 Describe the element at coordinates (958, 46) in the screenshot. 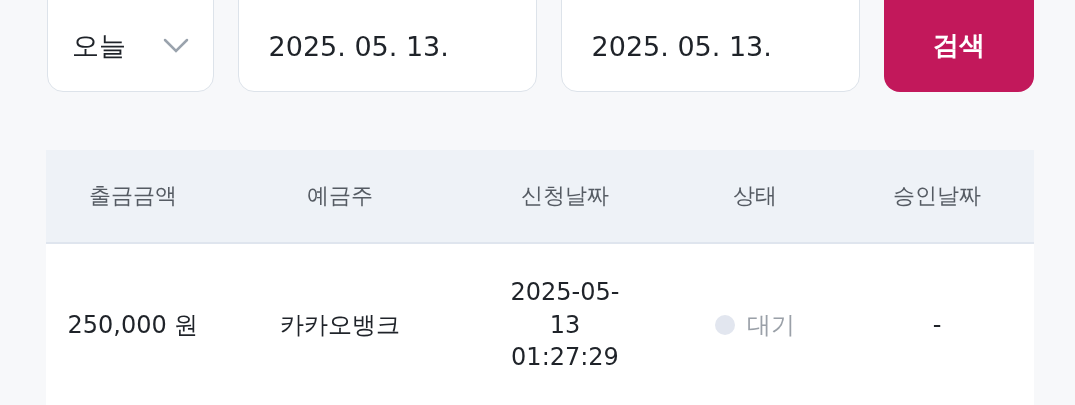

I see `search-button: 검색` at that location.